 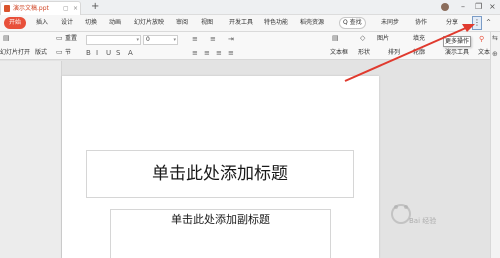 What do you see at coordinates (401, 214) in the screenshot?
I see `baidu-watermark-logo` at bounding box center [401, 214].